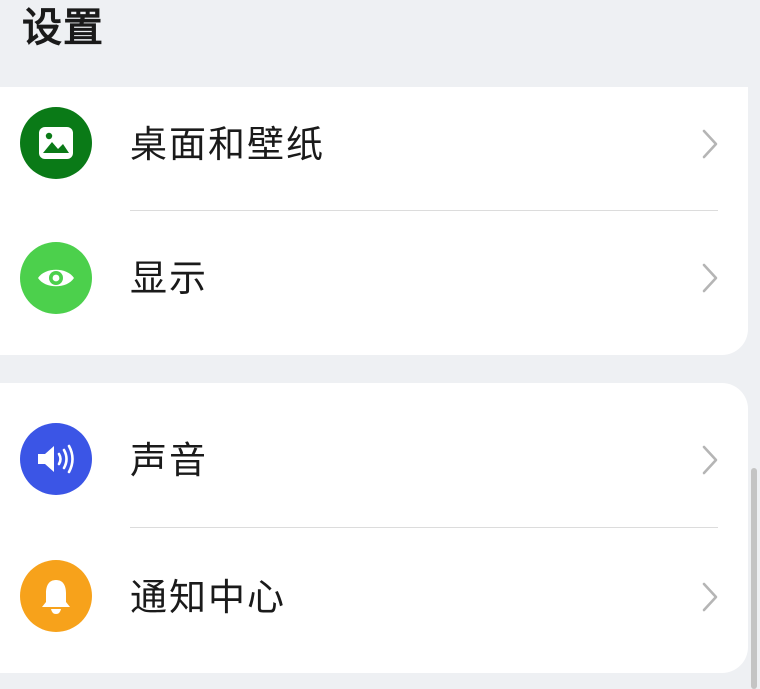 This screenshot has width=760, height=689. Describe the element at coordinates (754, 578) in the screenshot. I see `scrollbar` at that location.